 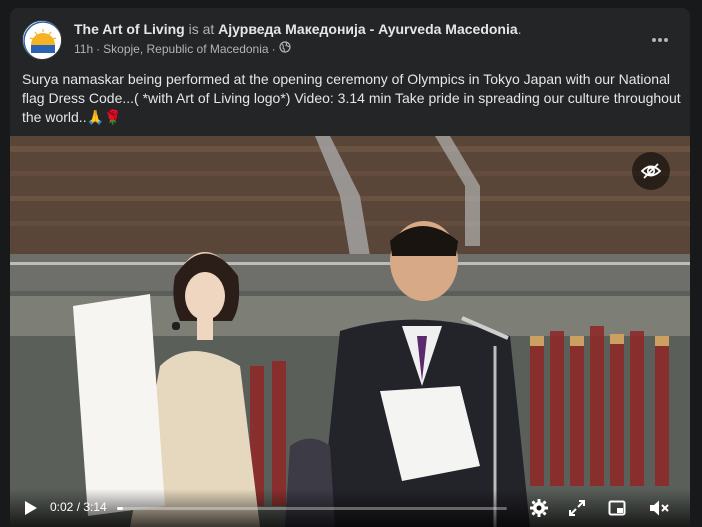 What do you see at coordinates (312, 508) in the screenshot?
I see `progress-bar` at bounding box center [312, 508].